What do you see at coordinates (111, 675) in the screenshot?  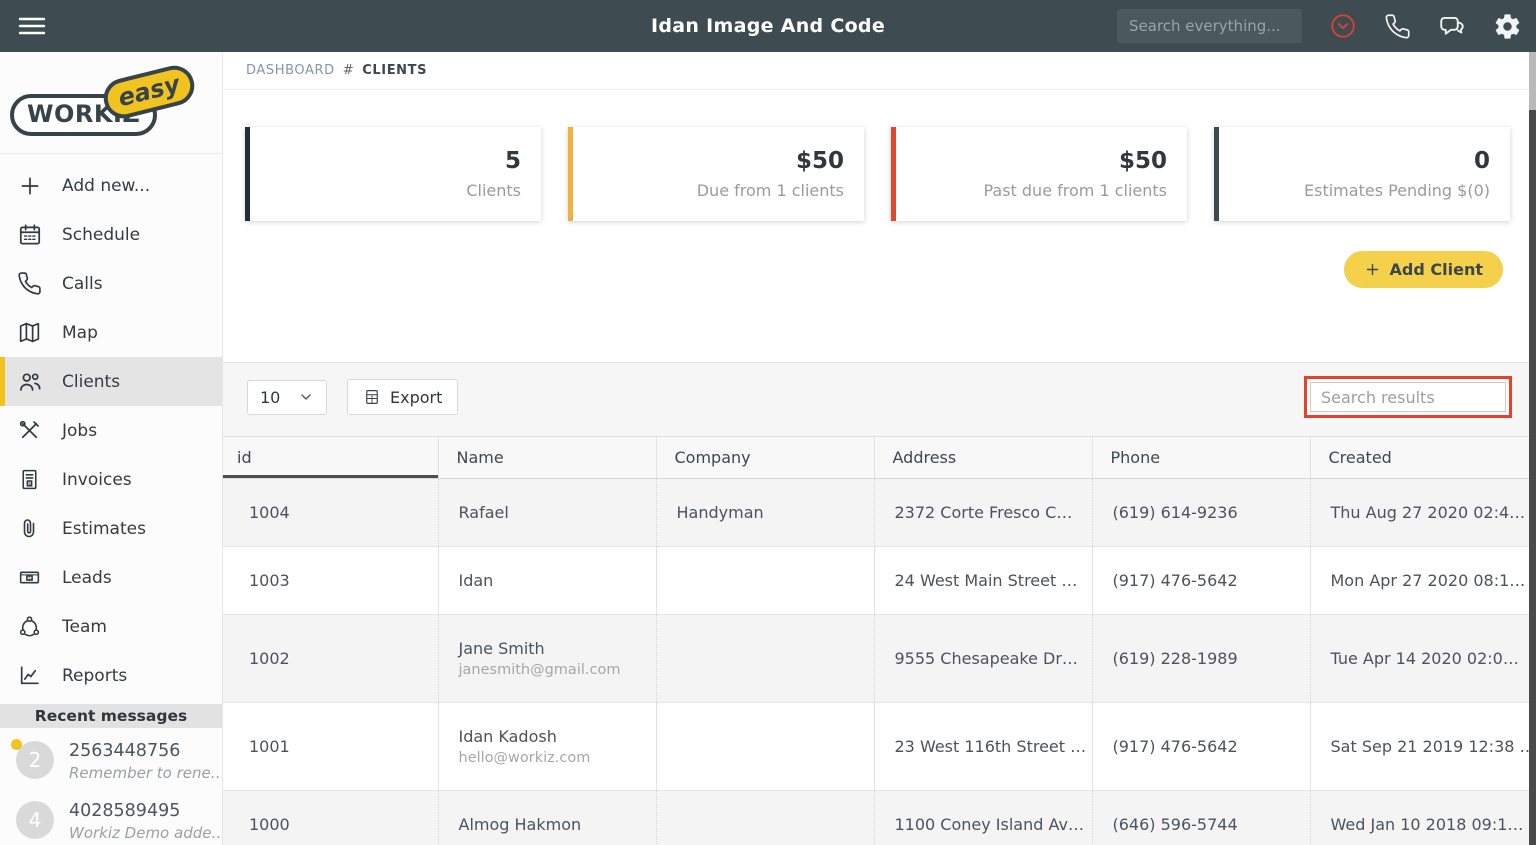 I see `sidebar-item-reports: Reports` at bounding box center [111, 675].